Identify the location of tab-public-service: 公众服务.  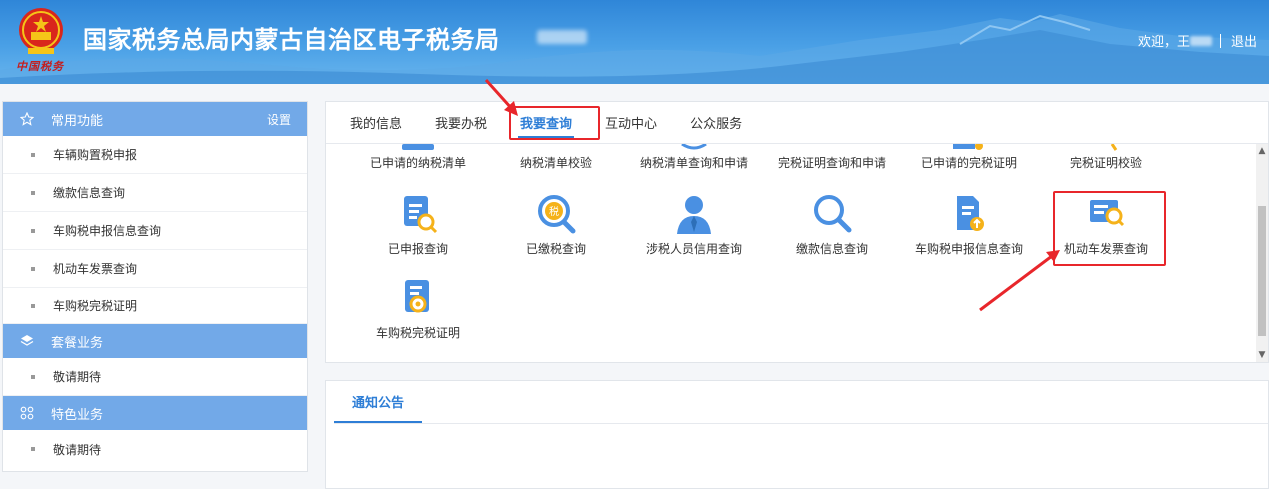
(716, 123).